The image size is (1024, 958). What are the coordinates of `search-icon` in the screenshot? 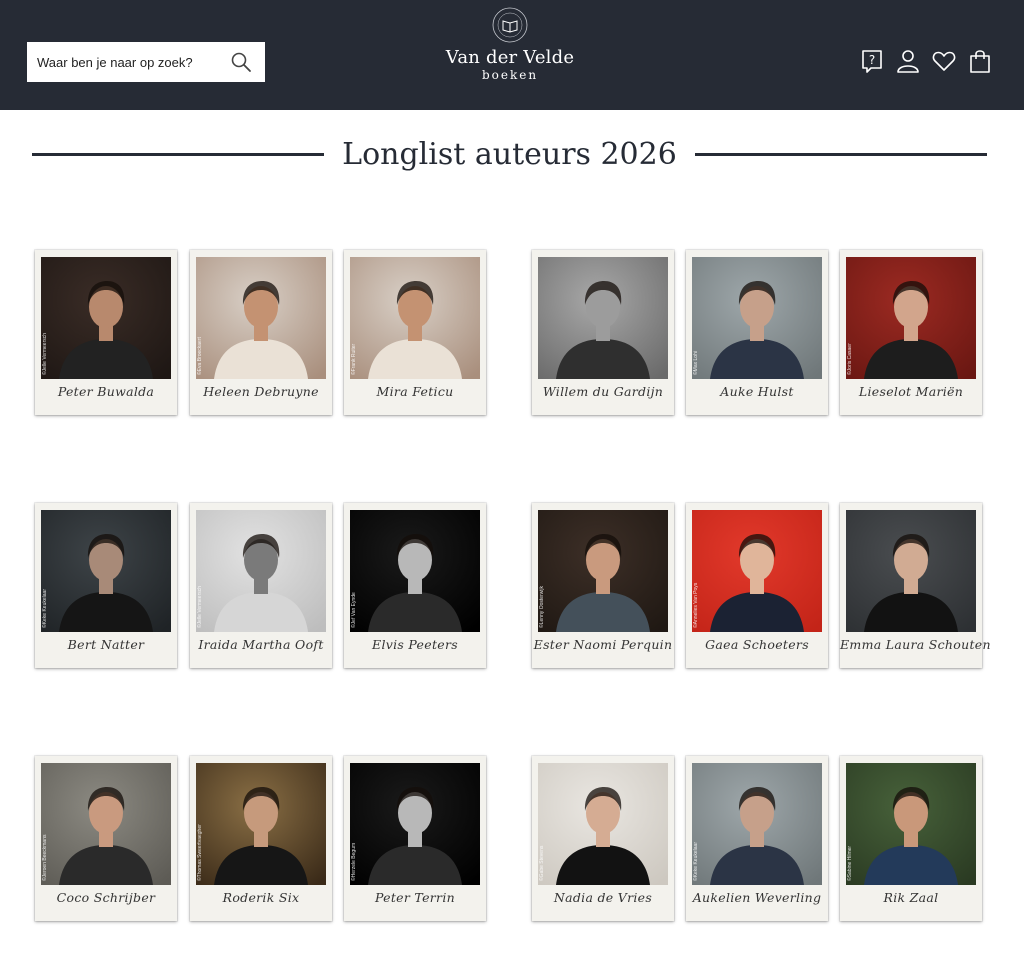 It's located at (241, 62).